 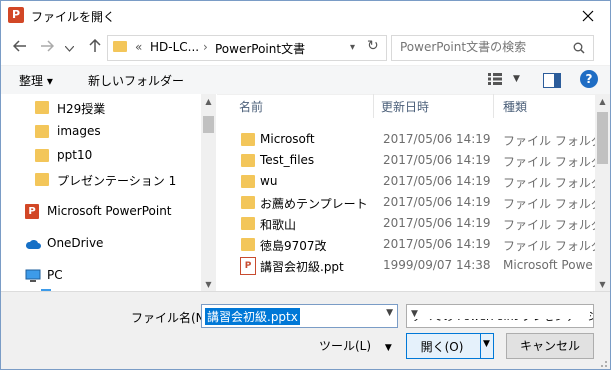 I want to click on cancel-button: キャンセル, so click(x=550, y=346).